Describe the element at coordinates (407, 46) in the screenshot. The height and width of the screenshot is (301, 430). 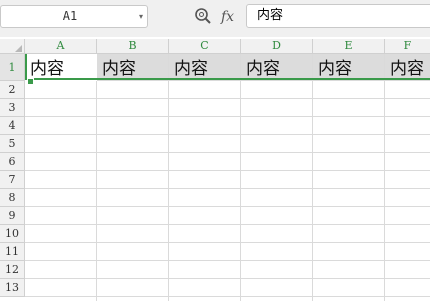
I see `column-header-f: F` at that location.